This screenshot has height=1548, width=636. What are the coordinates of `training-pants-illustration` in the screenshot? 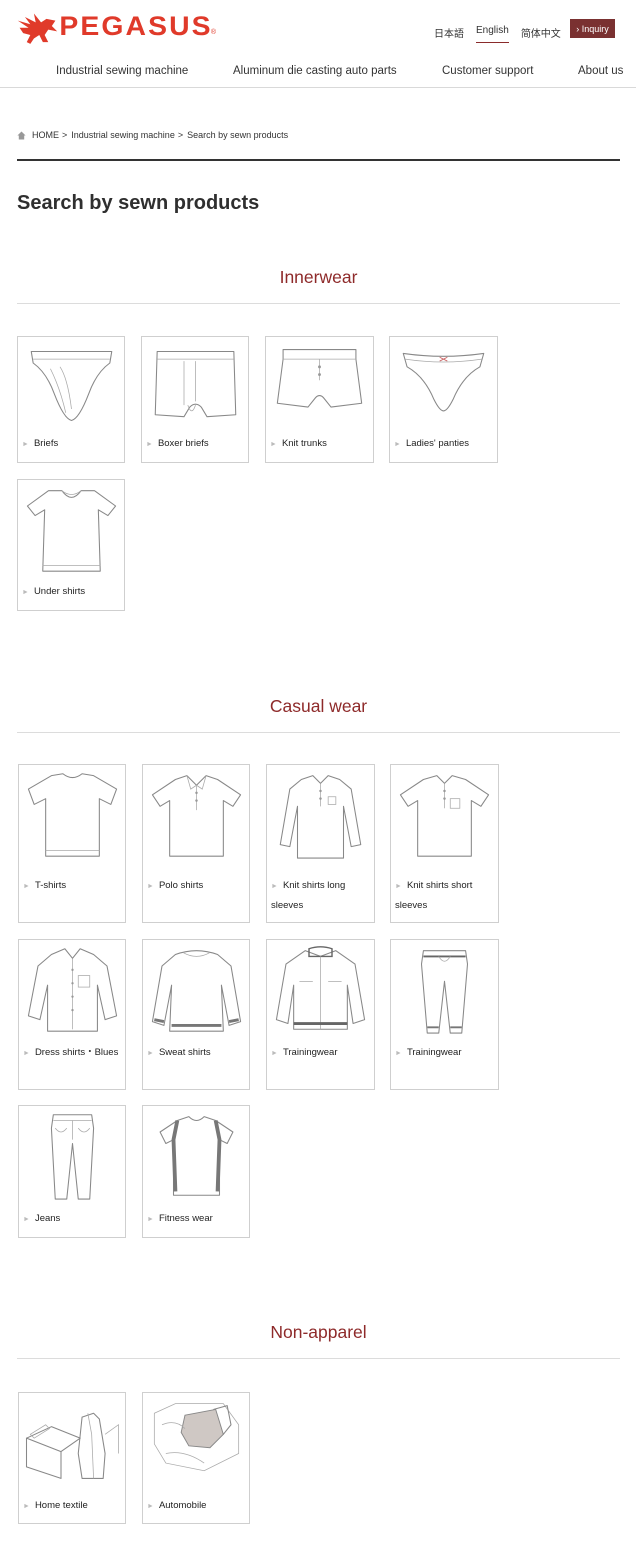 It's located at (444, 989).